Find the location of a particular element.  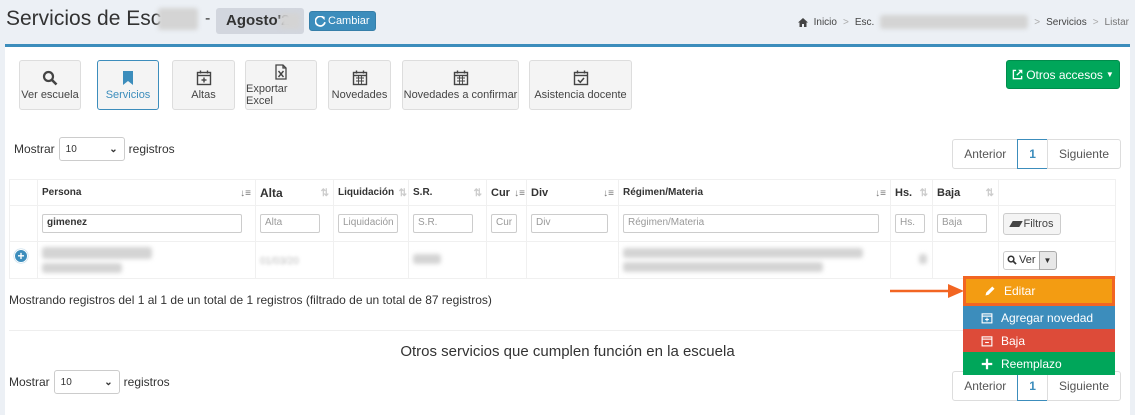

calendar-plus-icon is located at coordinates (203, 77).